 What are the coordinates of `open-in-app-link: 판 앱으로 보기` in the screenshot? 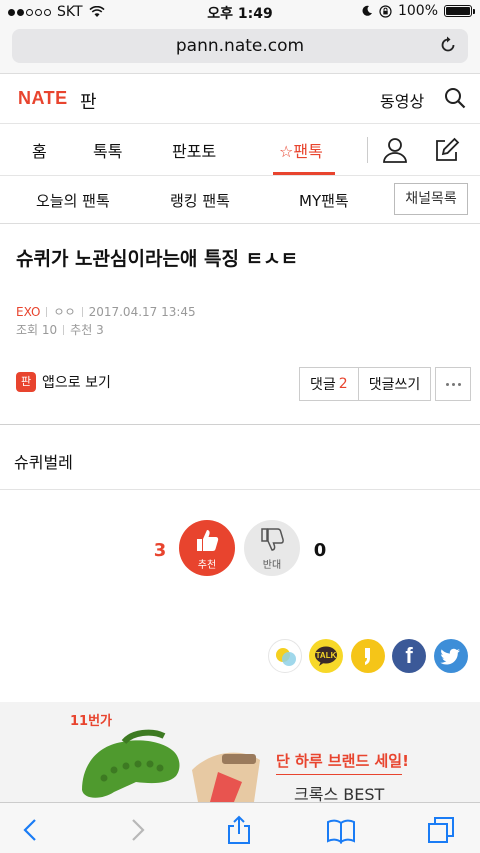 It's located at (63, 382).